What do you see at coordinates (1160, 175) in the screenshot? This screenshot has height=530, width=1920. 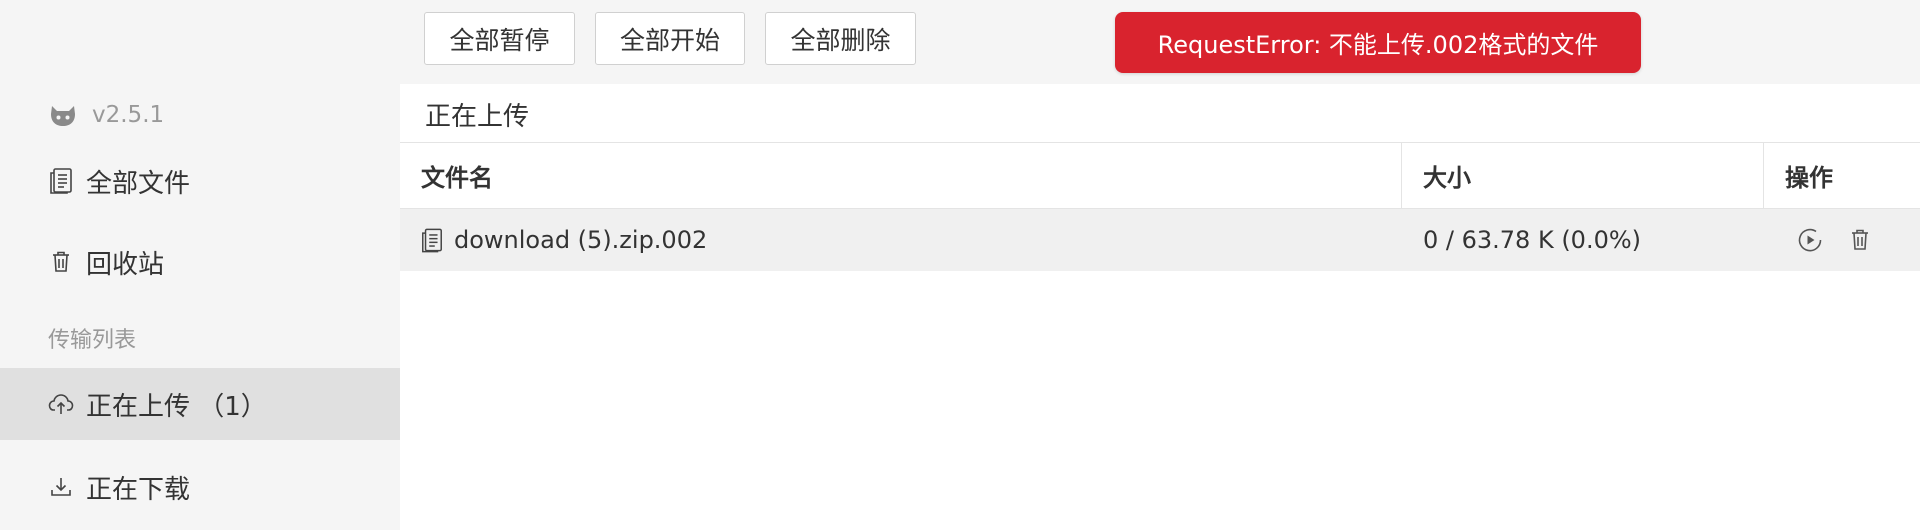 I see `table-header: 文件名 大小 操作` at bounding box center [1160, 175].